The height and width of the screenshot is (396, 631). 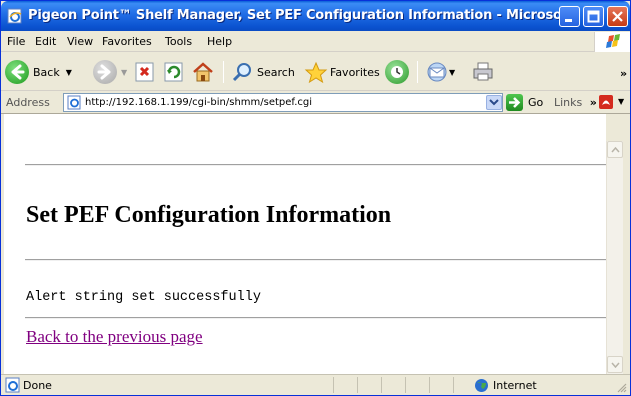 I want to click on scroll-down-button, so click(x=615, y=364).